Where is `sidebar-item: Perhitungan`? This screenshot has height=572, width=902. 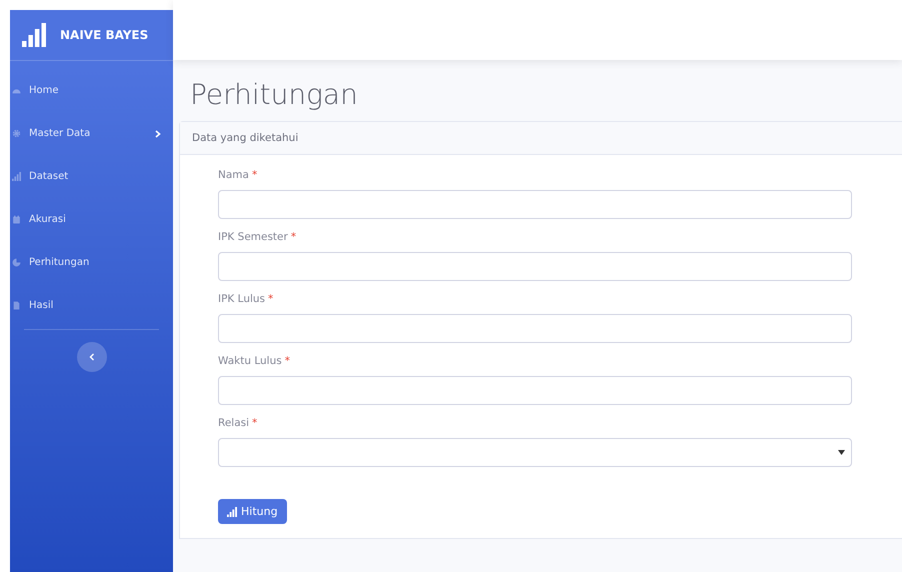
sidebar-item: Perhitungan is located at coordinates (91, 262).